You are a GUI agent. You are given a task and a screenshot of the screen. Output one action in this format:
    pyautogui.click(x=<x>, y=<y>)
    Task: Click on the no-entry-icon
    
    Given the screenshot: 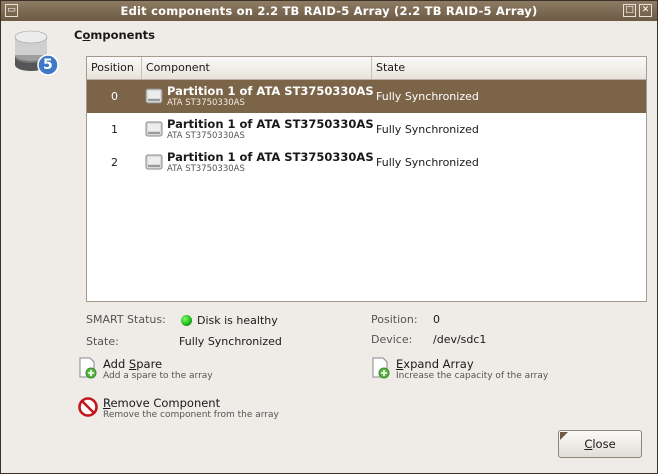 What is the action you would take?
    pyautogui.click(x=88, y=407)
    